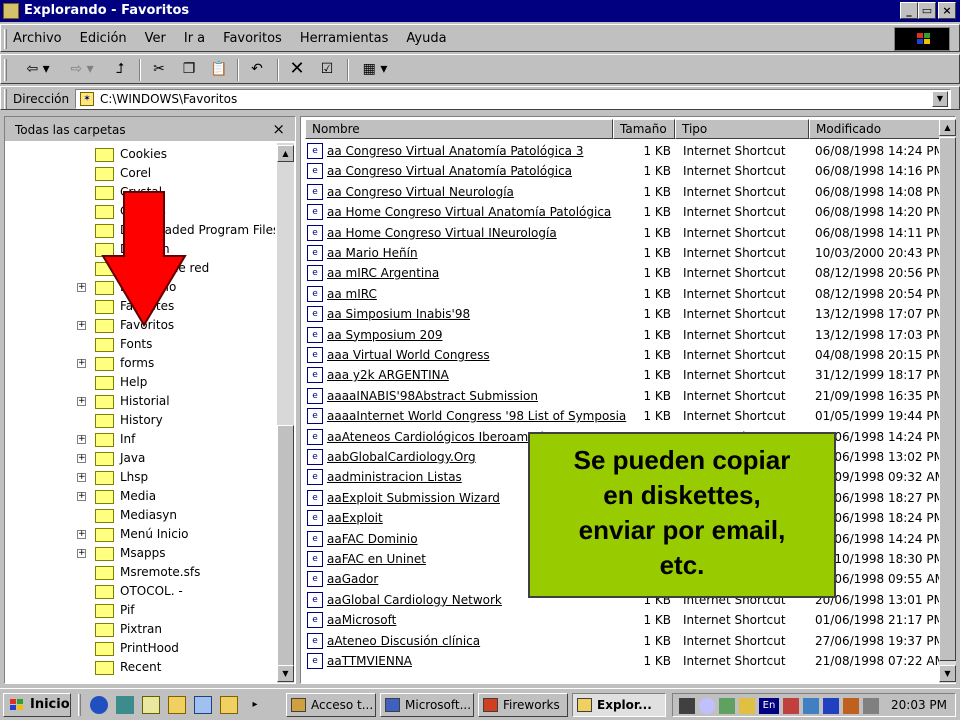 This screenshot has width=960, height=720. I want to click on task-fireworks: Fireworks, so click(523, 705).